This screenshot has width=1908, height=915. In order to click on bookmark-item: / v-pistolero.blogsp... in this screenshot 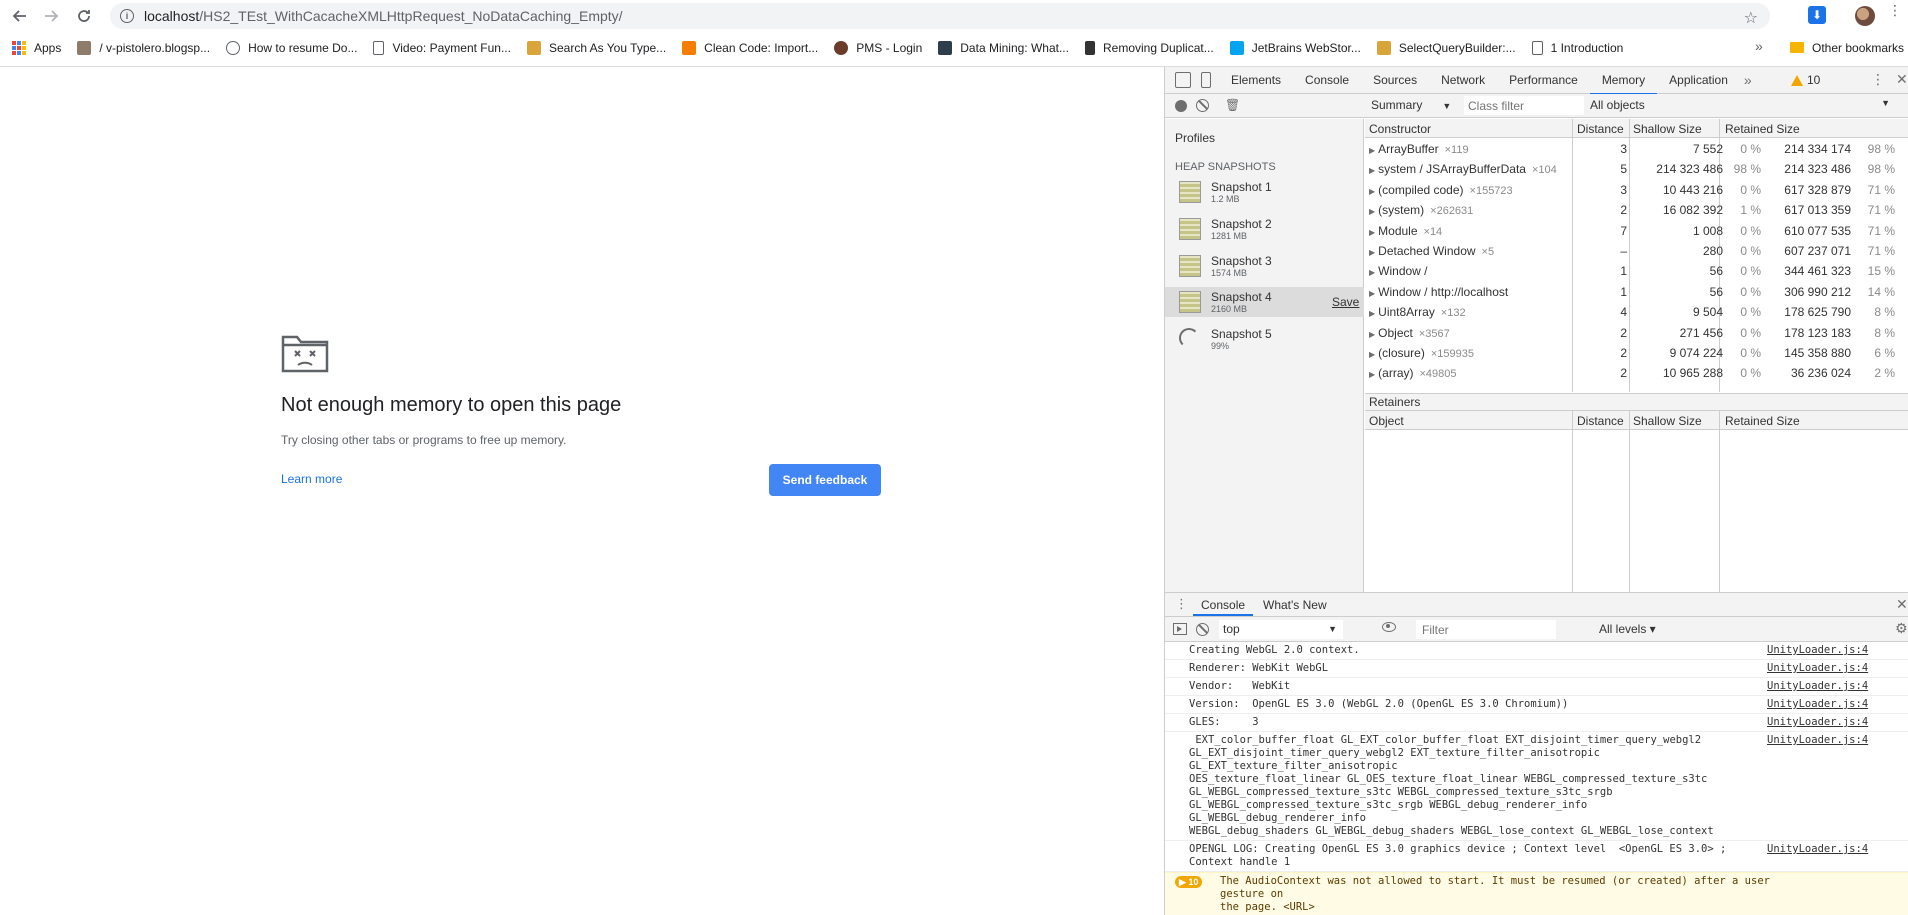, I will do `click(143, 47)`.